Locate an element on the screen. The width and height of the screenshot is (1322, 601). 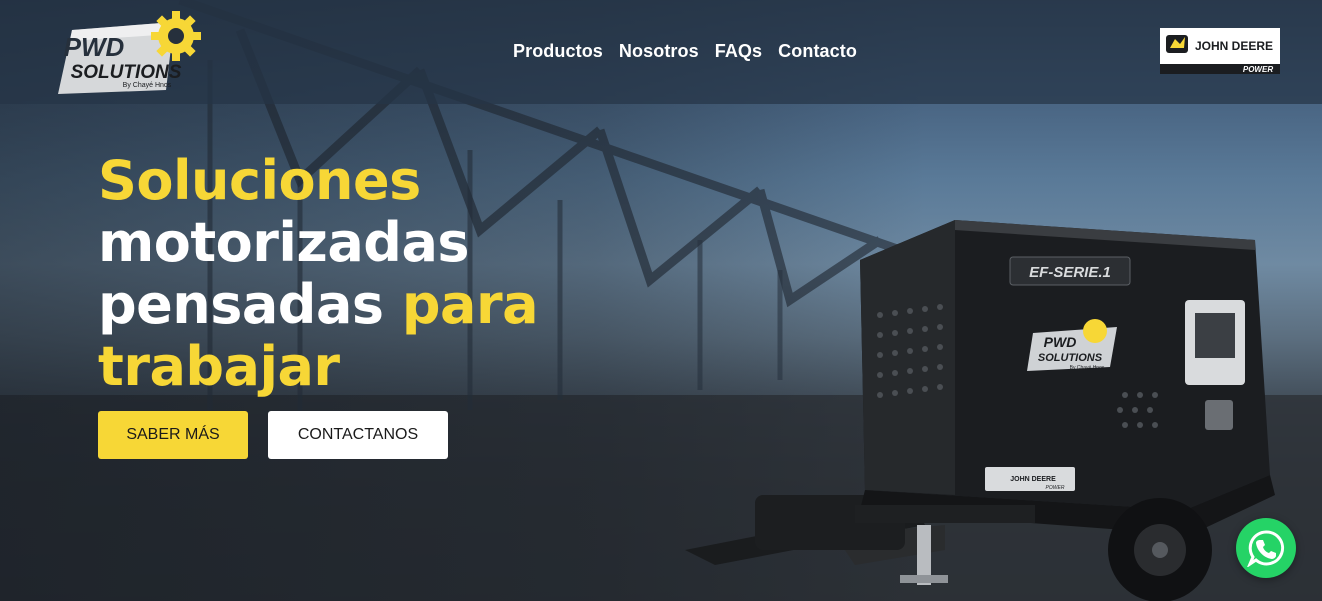
deer-icon is located at coordinates (1177, 44).